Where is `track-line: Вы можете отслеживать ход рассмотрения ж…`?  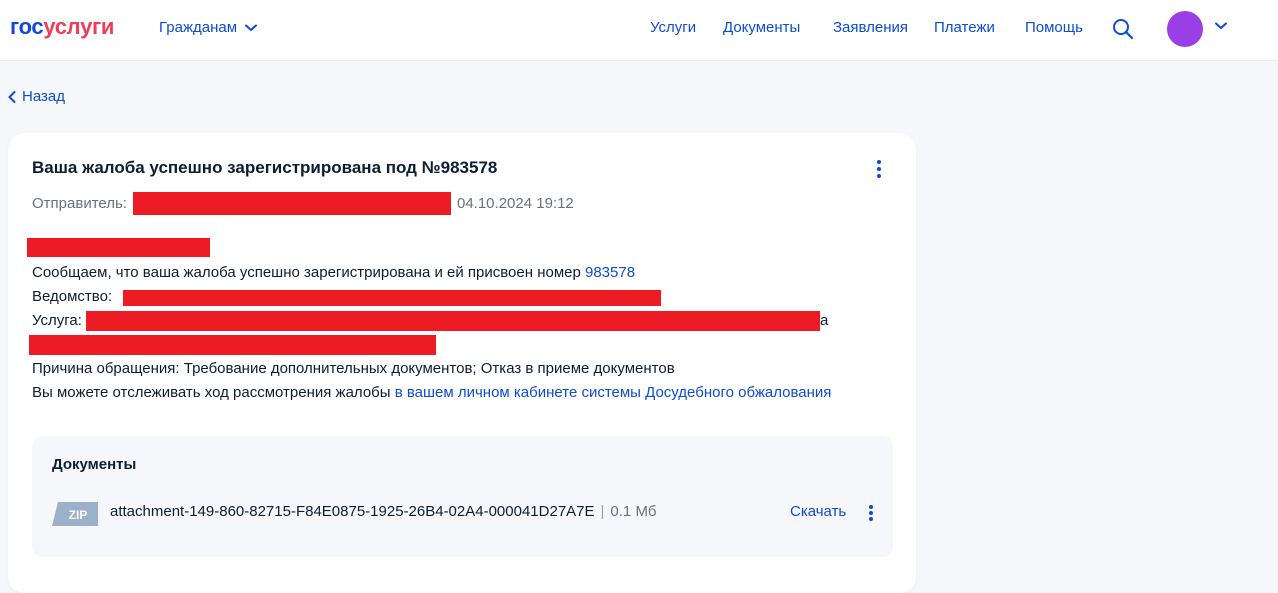
track-line: Вы можете отслеживать ход рассмотрения ж… is located at coordinates (432, 392).